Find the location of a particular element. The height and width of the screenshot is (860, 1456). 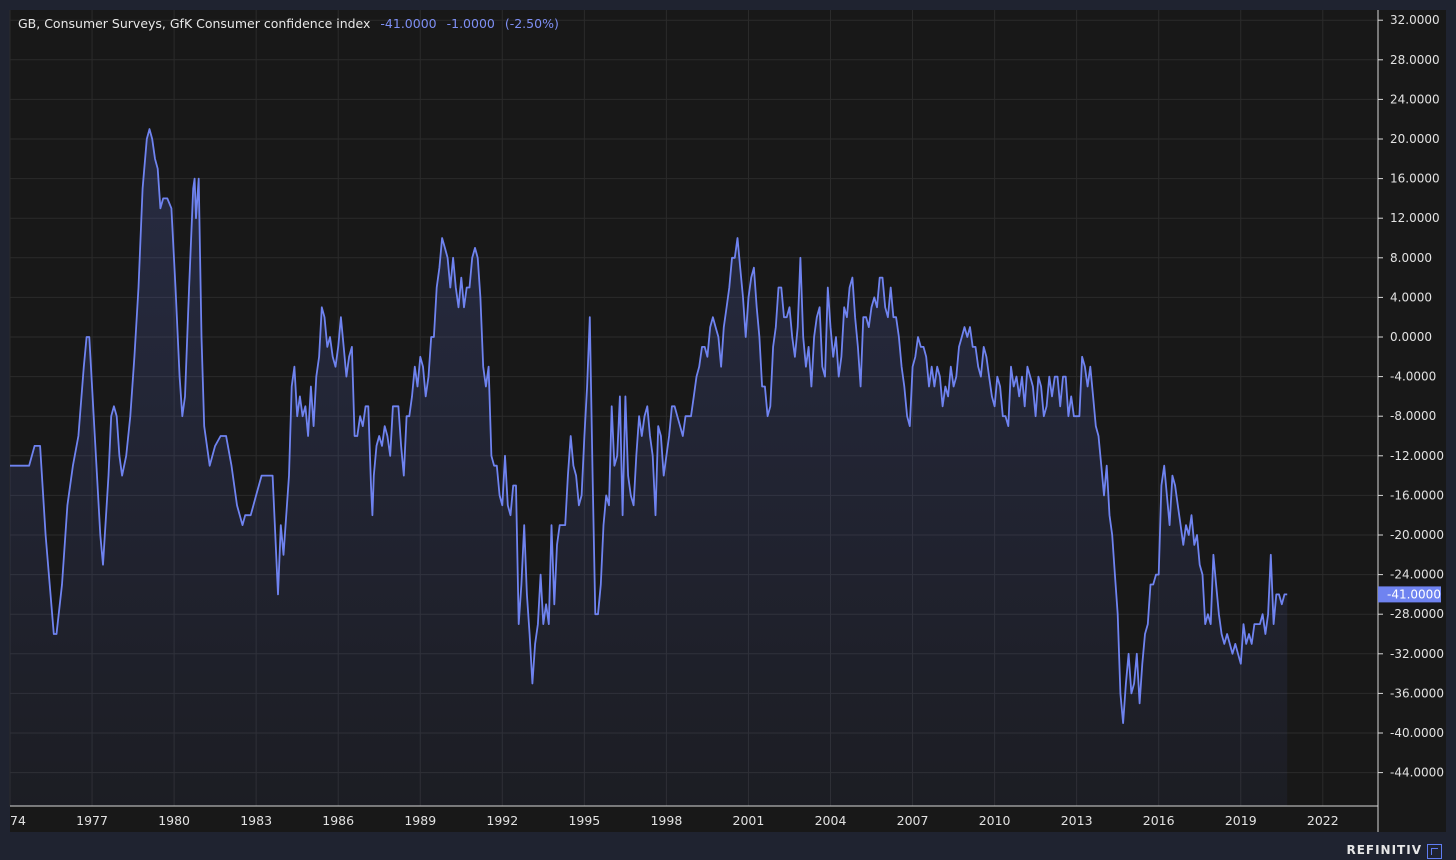

x-tick-label-13: 2013 is located at coordinates (1077, 820).